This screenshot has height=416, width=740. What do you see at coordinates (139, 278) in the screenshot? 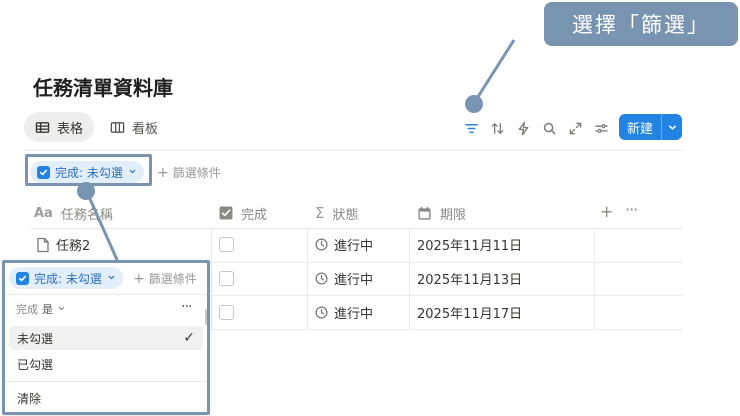
I see `plus-icon: +` at bounding box center [139, 278].